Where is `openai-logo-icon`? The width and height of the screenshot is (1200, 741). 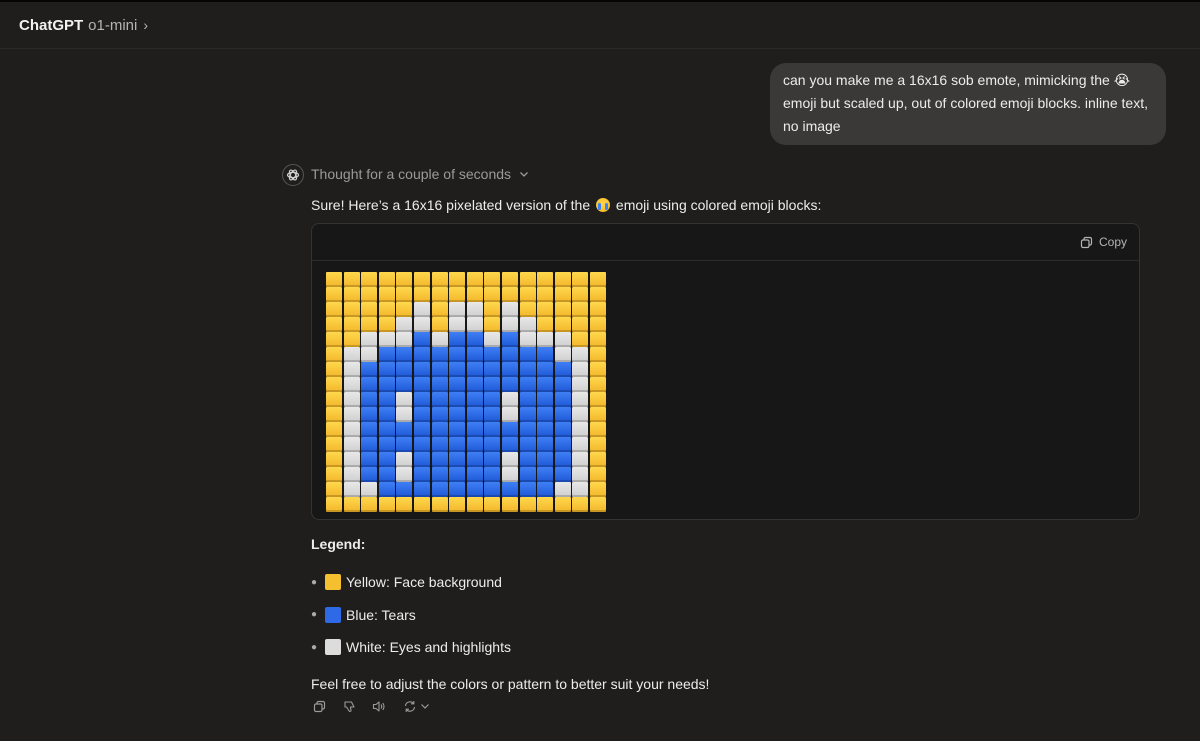
openai-logo-icon is located at coordinates (293, 175).